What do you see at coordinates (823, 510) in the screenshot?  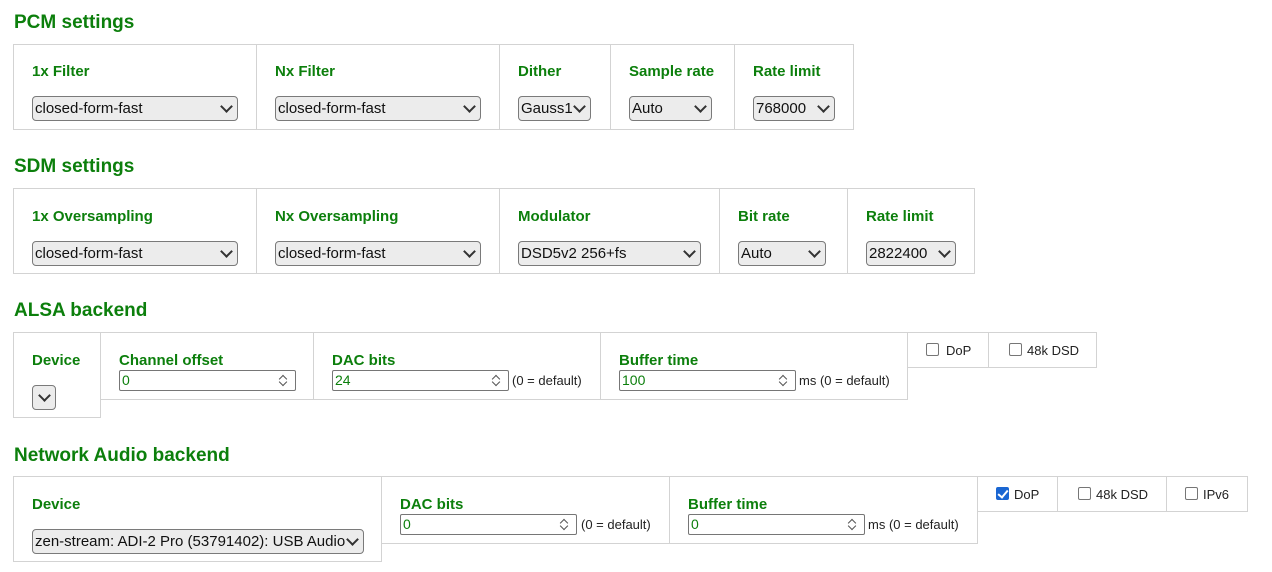 I see `network-buffer-time-cell: Buffer time 0 ms (0 = default)` at bounding box center [823, 510].